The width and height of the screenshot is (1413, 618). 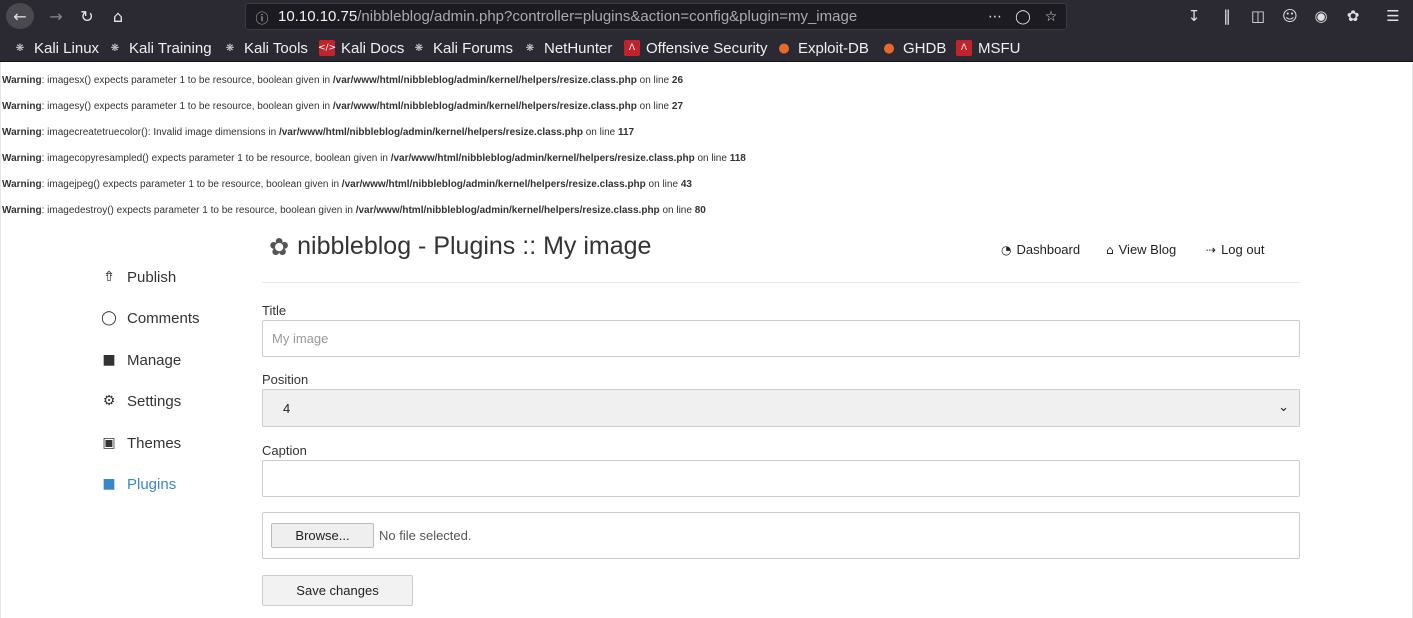 What do you see at coordinates (109, 443) in the screenshot?
I see `image-icon: ▣` at bounding box center [109, 443].